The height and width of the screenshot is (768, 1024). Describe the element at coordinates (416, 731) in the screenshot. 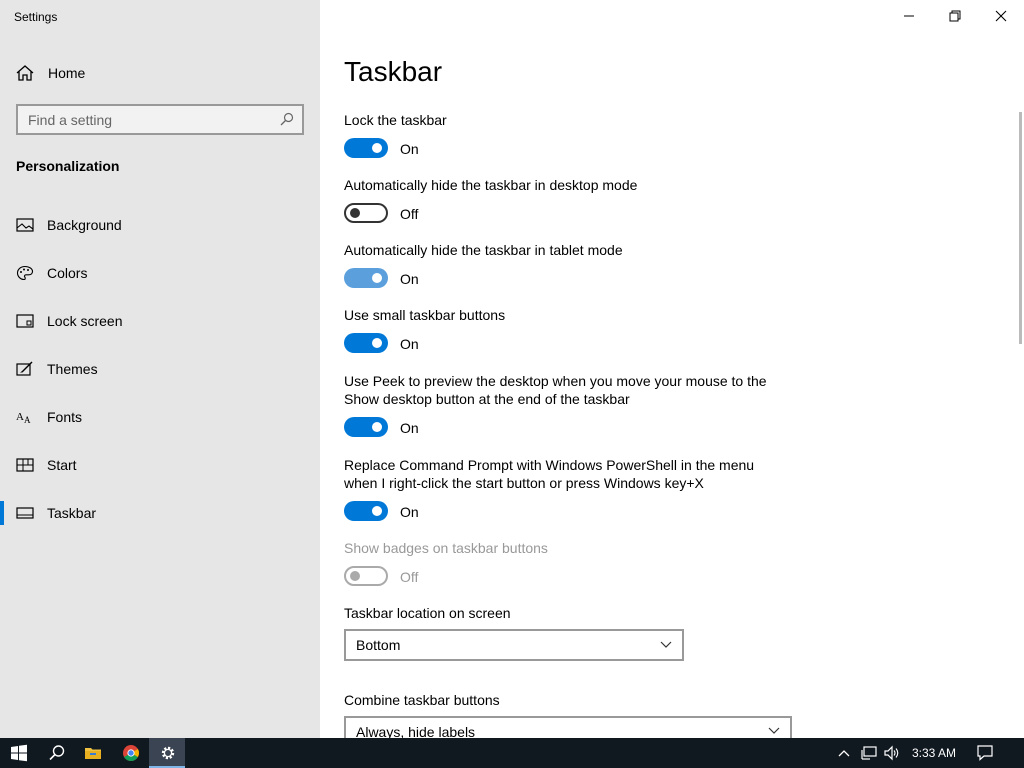

I see `dropdown-value: Always, hide labels` at that location.